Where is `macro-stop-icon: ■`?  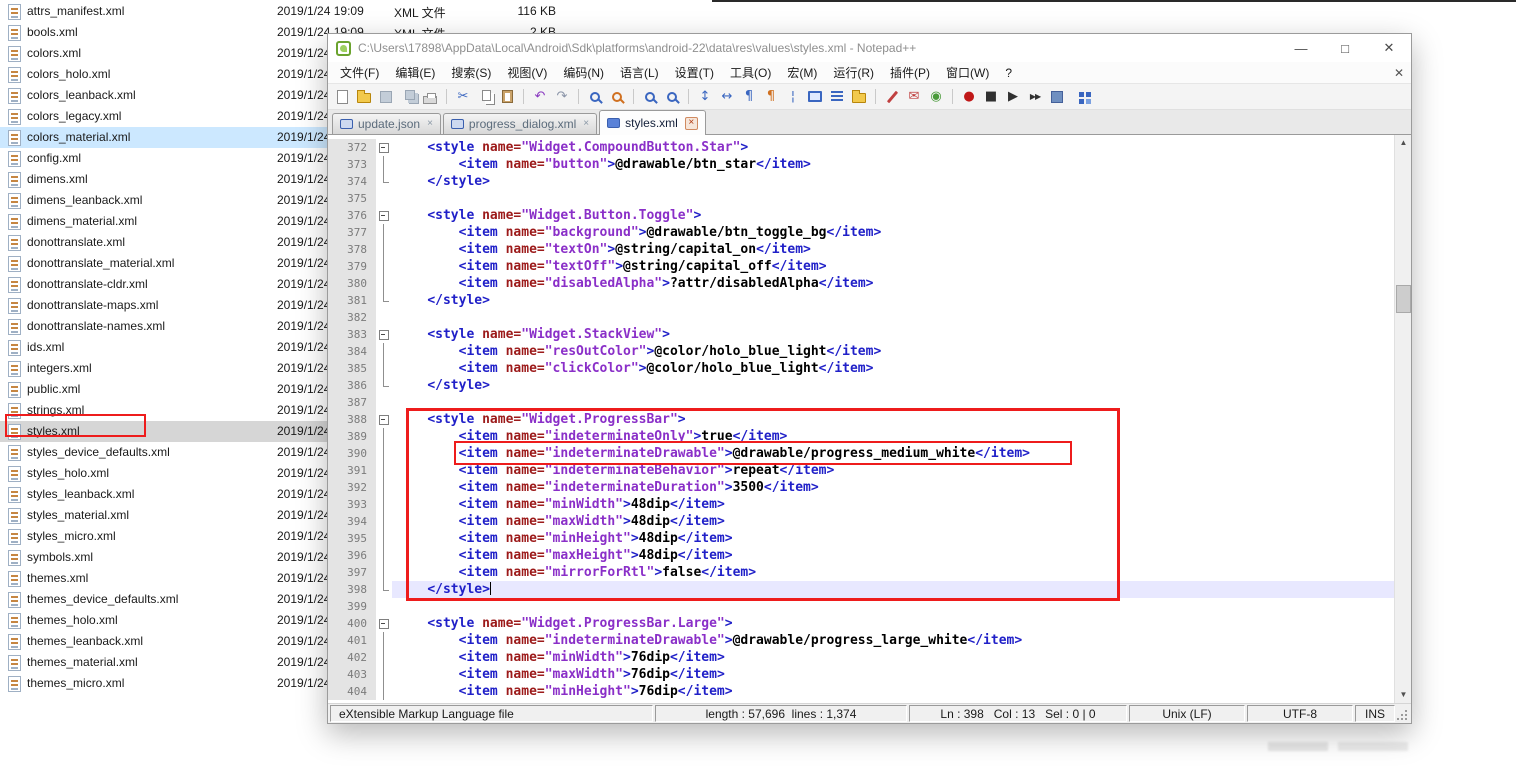 macro-stop-icon: ■ is located at coordinates (991, 97).